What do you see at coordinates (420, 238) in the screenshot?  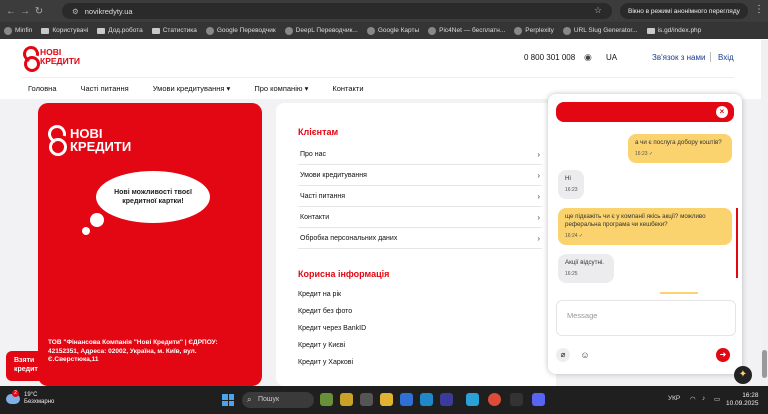 I see `link-privacy: Обробка персональних даних ›` at bounding box center [420, 238].